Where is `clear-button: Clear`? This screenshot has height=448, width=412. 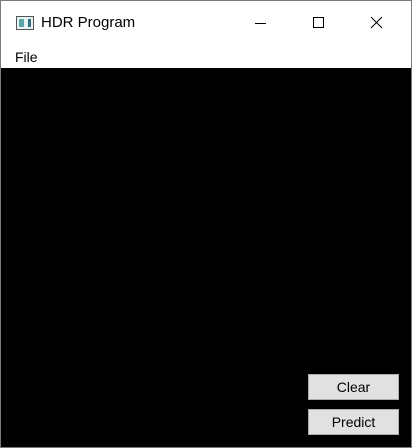 clear-button: Clear is located at coordinates (353, 387).